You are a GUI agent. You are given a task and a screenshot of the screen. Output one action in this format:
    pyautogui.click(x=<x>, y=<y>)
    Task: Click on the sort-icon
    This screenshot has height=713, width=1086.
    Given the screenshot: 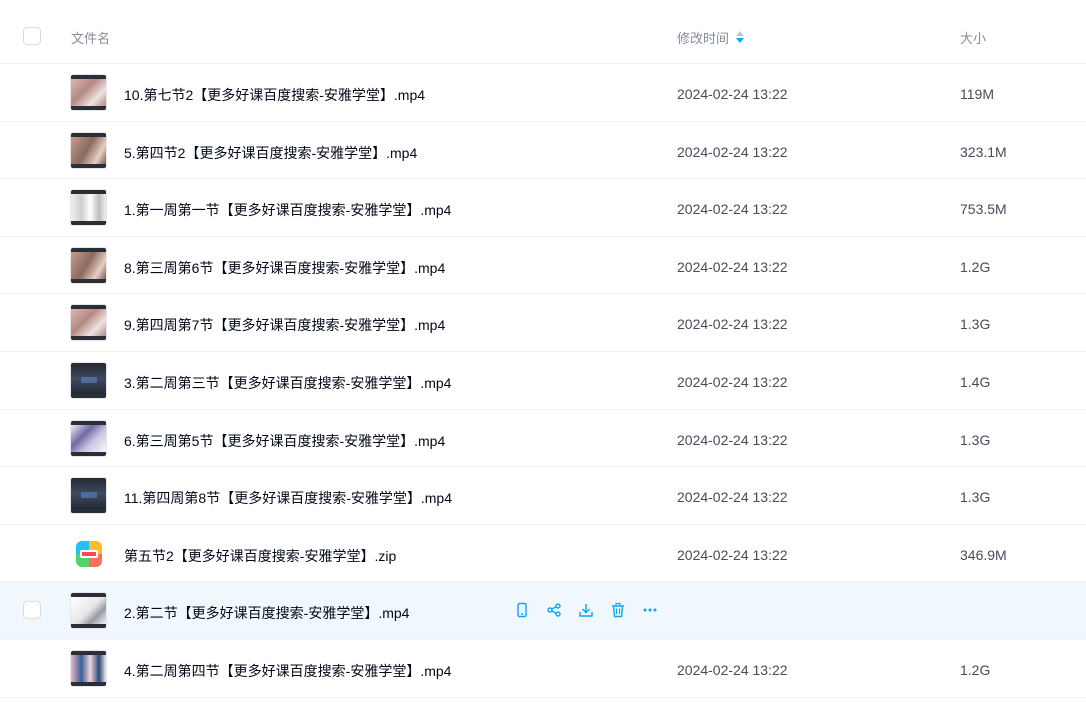 What is the action you would take?
    pyautogui.click(x=740, y=37)
    